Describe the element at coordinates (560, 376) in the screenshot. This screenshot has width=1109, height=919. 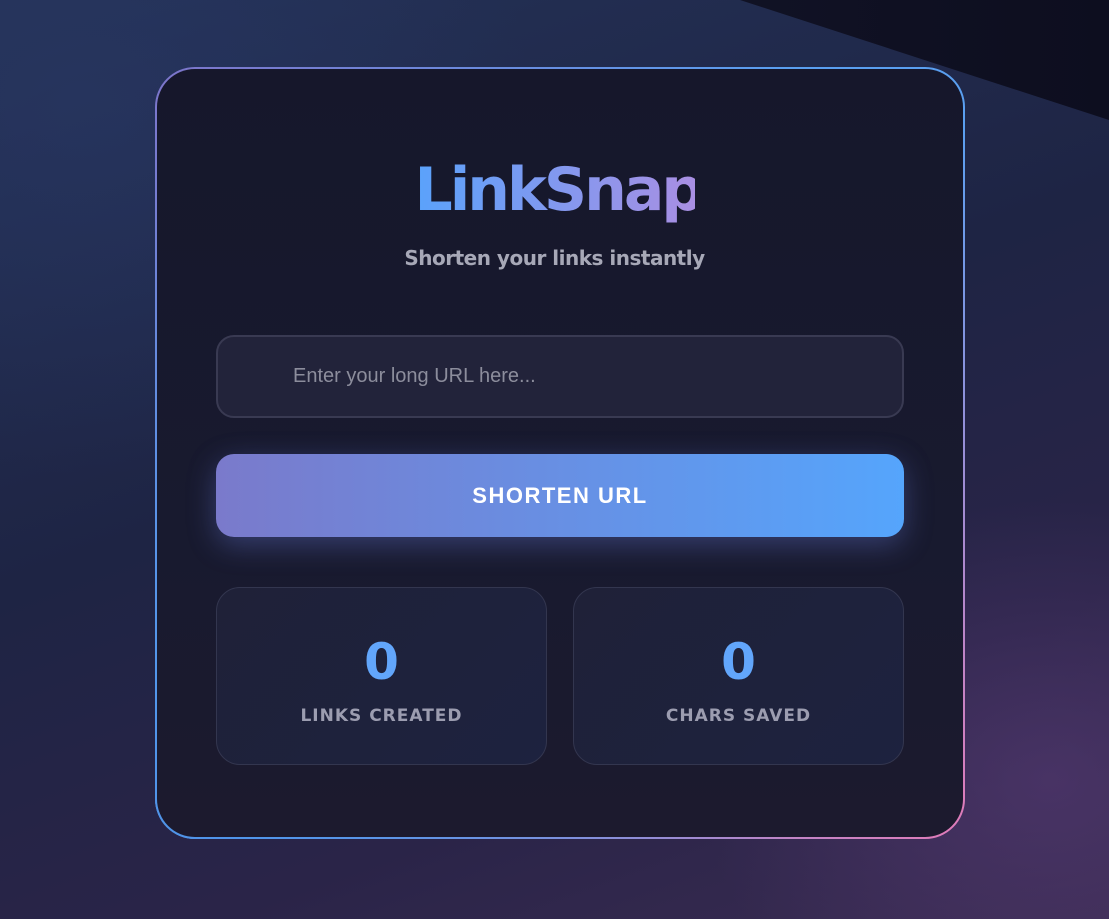
I see `url-input` at that location.